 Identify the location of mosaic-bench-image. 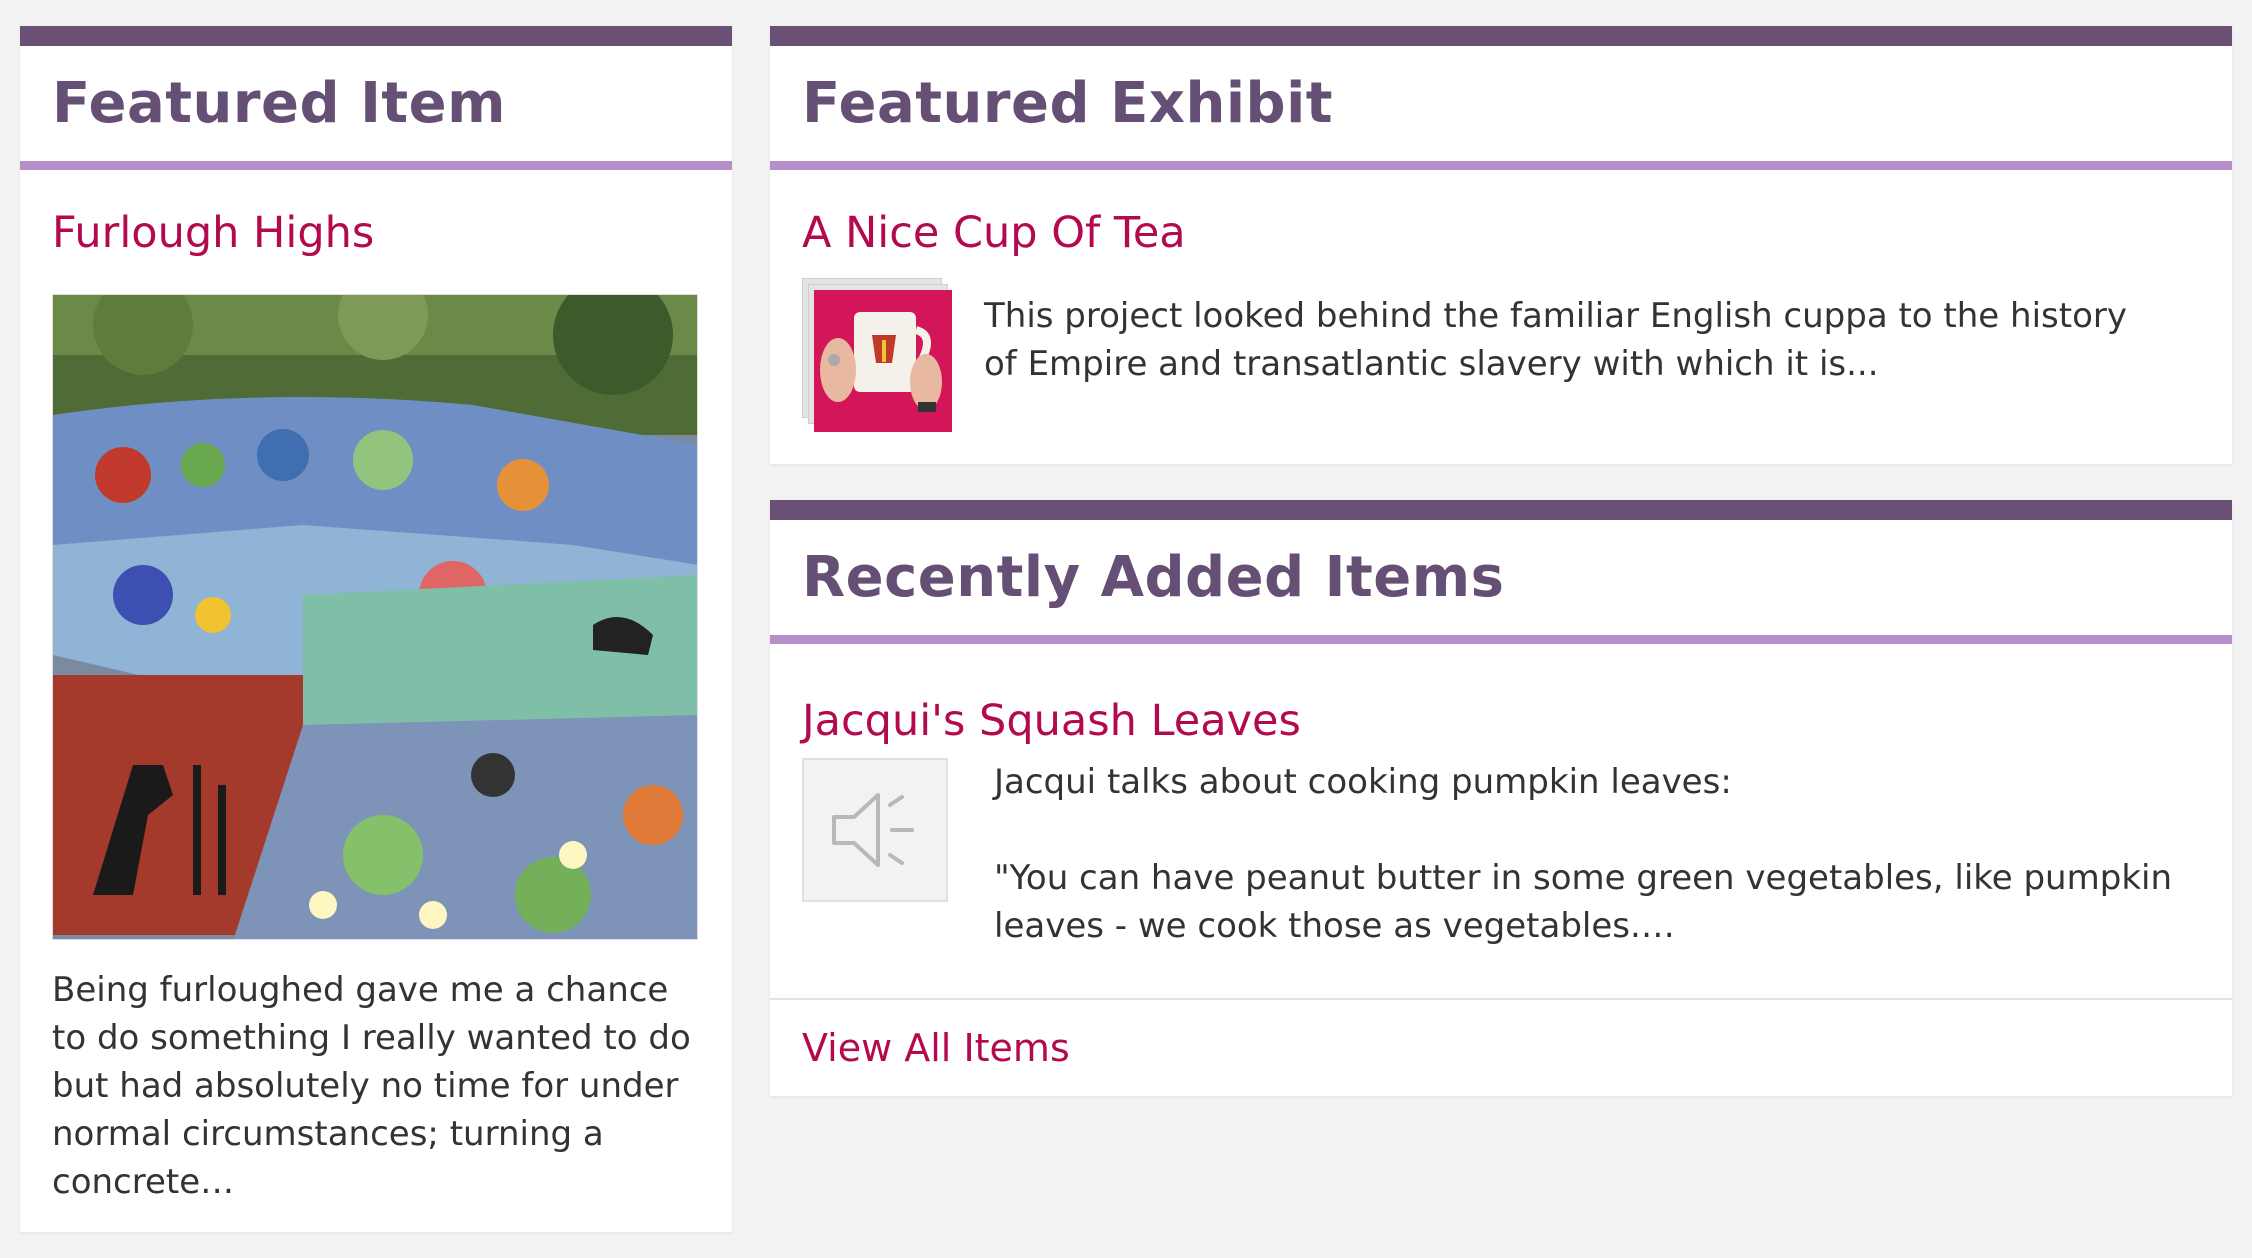
(375, 617).